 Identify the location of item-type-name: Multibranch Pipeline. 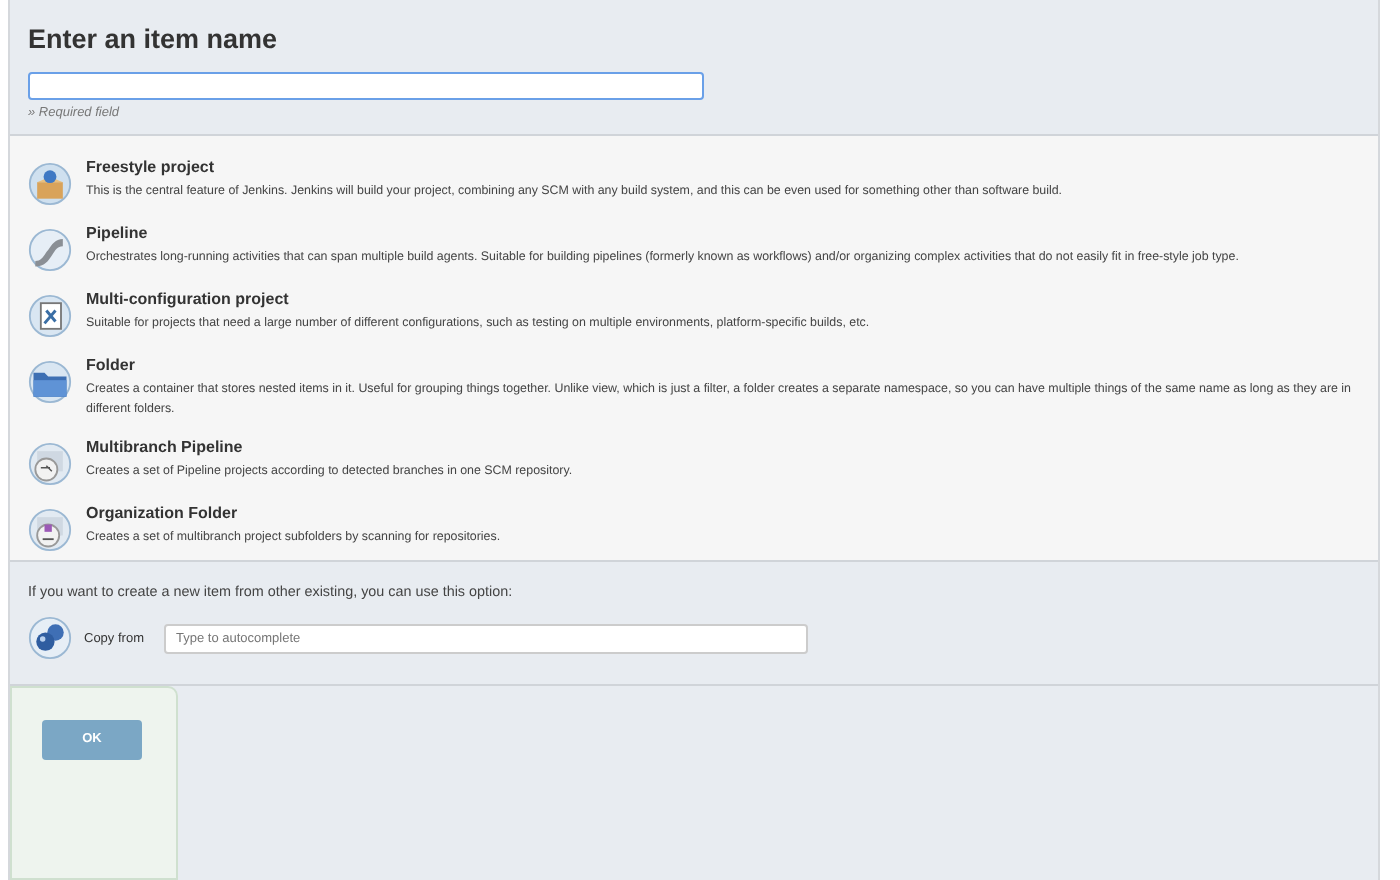
(329, 447).